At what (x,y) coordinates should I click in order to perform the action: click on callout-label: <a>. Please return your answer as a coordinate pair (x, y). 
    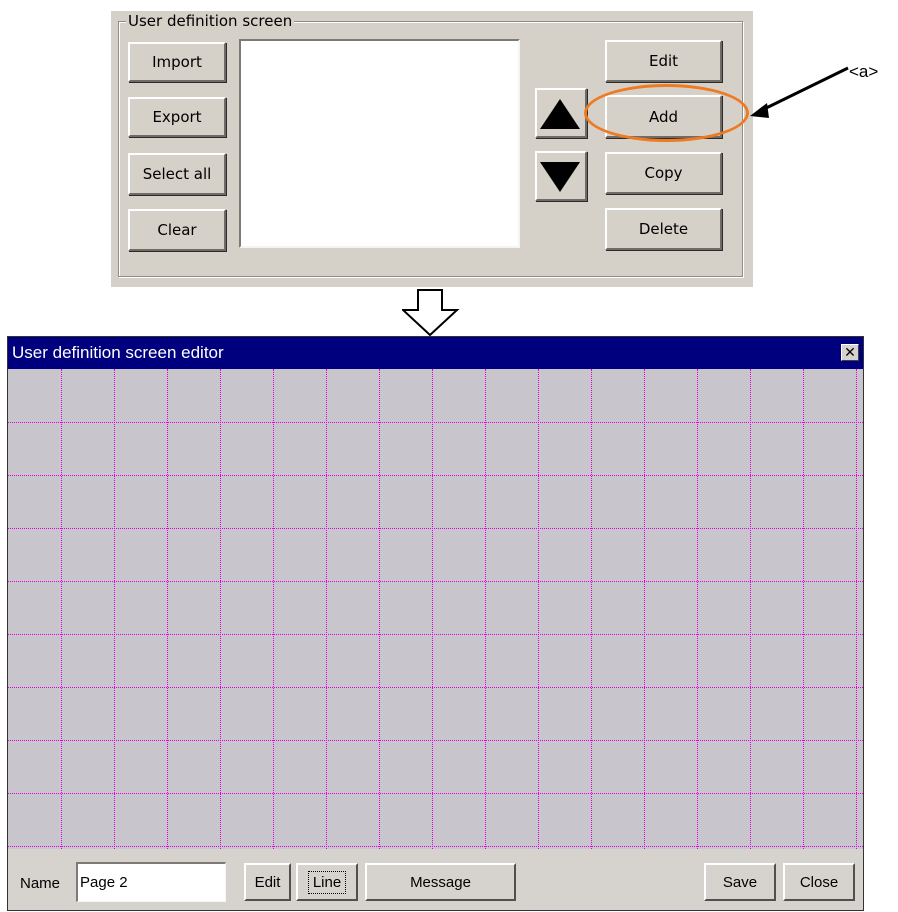
    Looking at the image, I should click on (864, 71).